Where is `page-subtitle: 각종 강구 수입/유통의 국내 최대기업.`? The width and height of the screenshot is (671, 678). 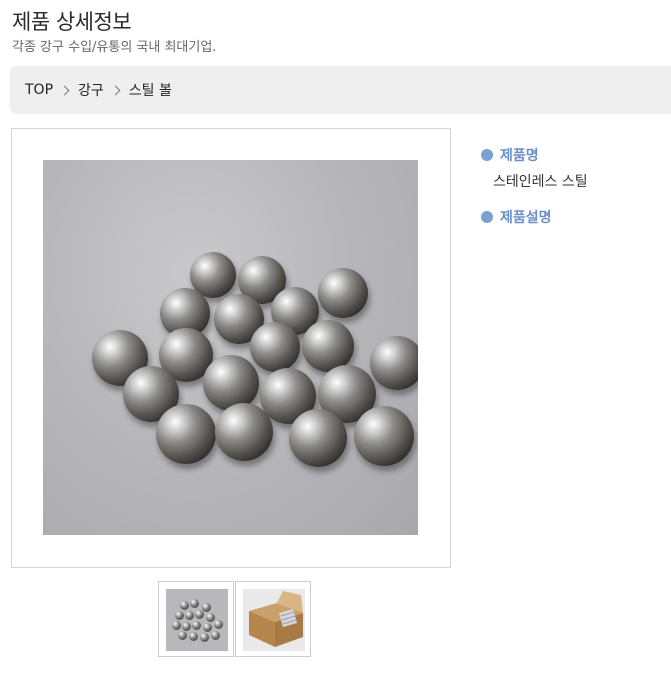 page-subtitle: 각종 강구 수입/유통의 국내 최대기업. is located at coordinates (114, 47).